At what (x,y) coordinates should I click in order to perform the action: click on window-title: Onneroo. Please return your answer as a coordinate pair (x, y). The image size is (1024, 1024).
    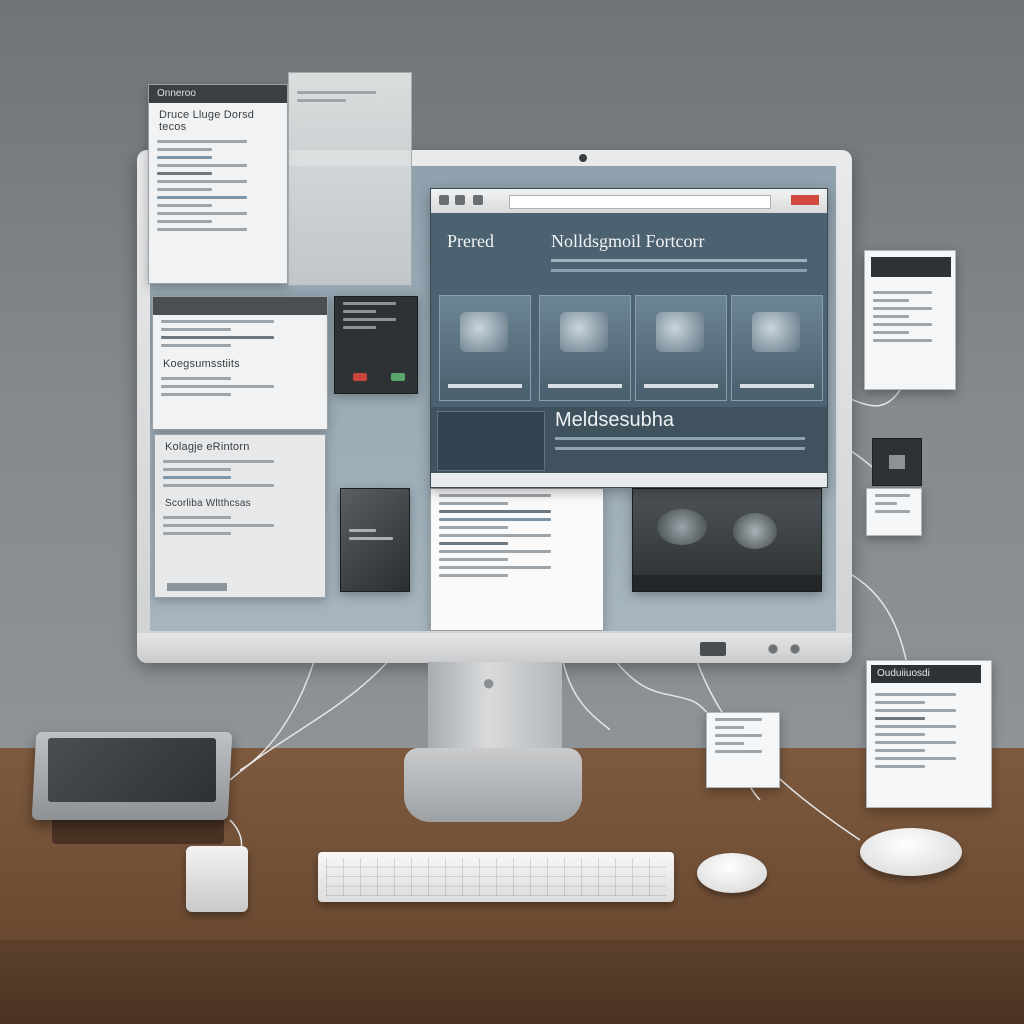
    Looking at the image, I should click on (218, 94).